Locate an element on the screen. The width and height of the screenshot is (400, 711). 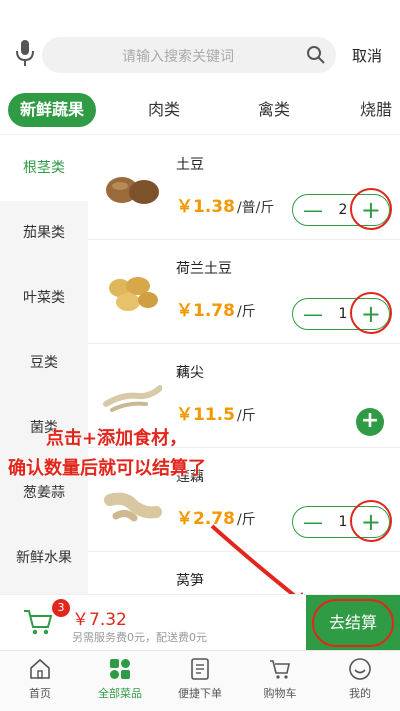
sidebar-item-root: 根茎类 is located at coordinates (44, 168).